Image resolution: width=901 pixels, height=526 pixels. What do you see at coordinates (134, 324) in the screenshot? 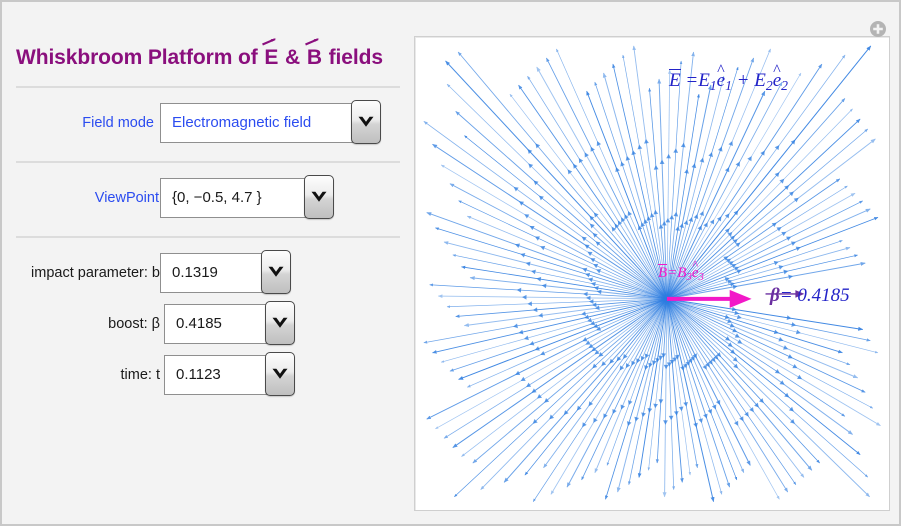
I see `boost-label: boost: β` at bounding box center [134, 324].